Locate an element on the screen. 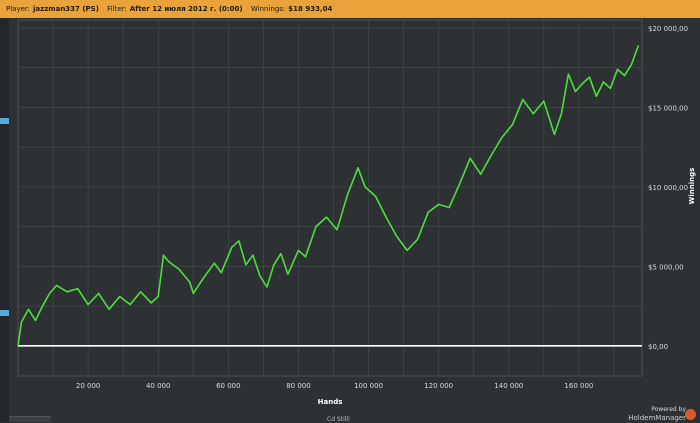 The height and width of the screenshot is (423, 700). holdem-manager-logo-icon is located at coordinates (690, 414).